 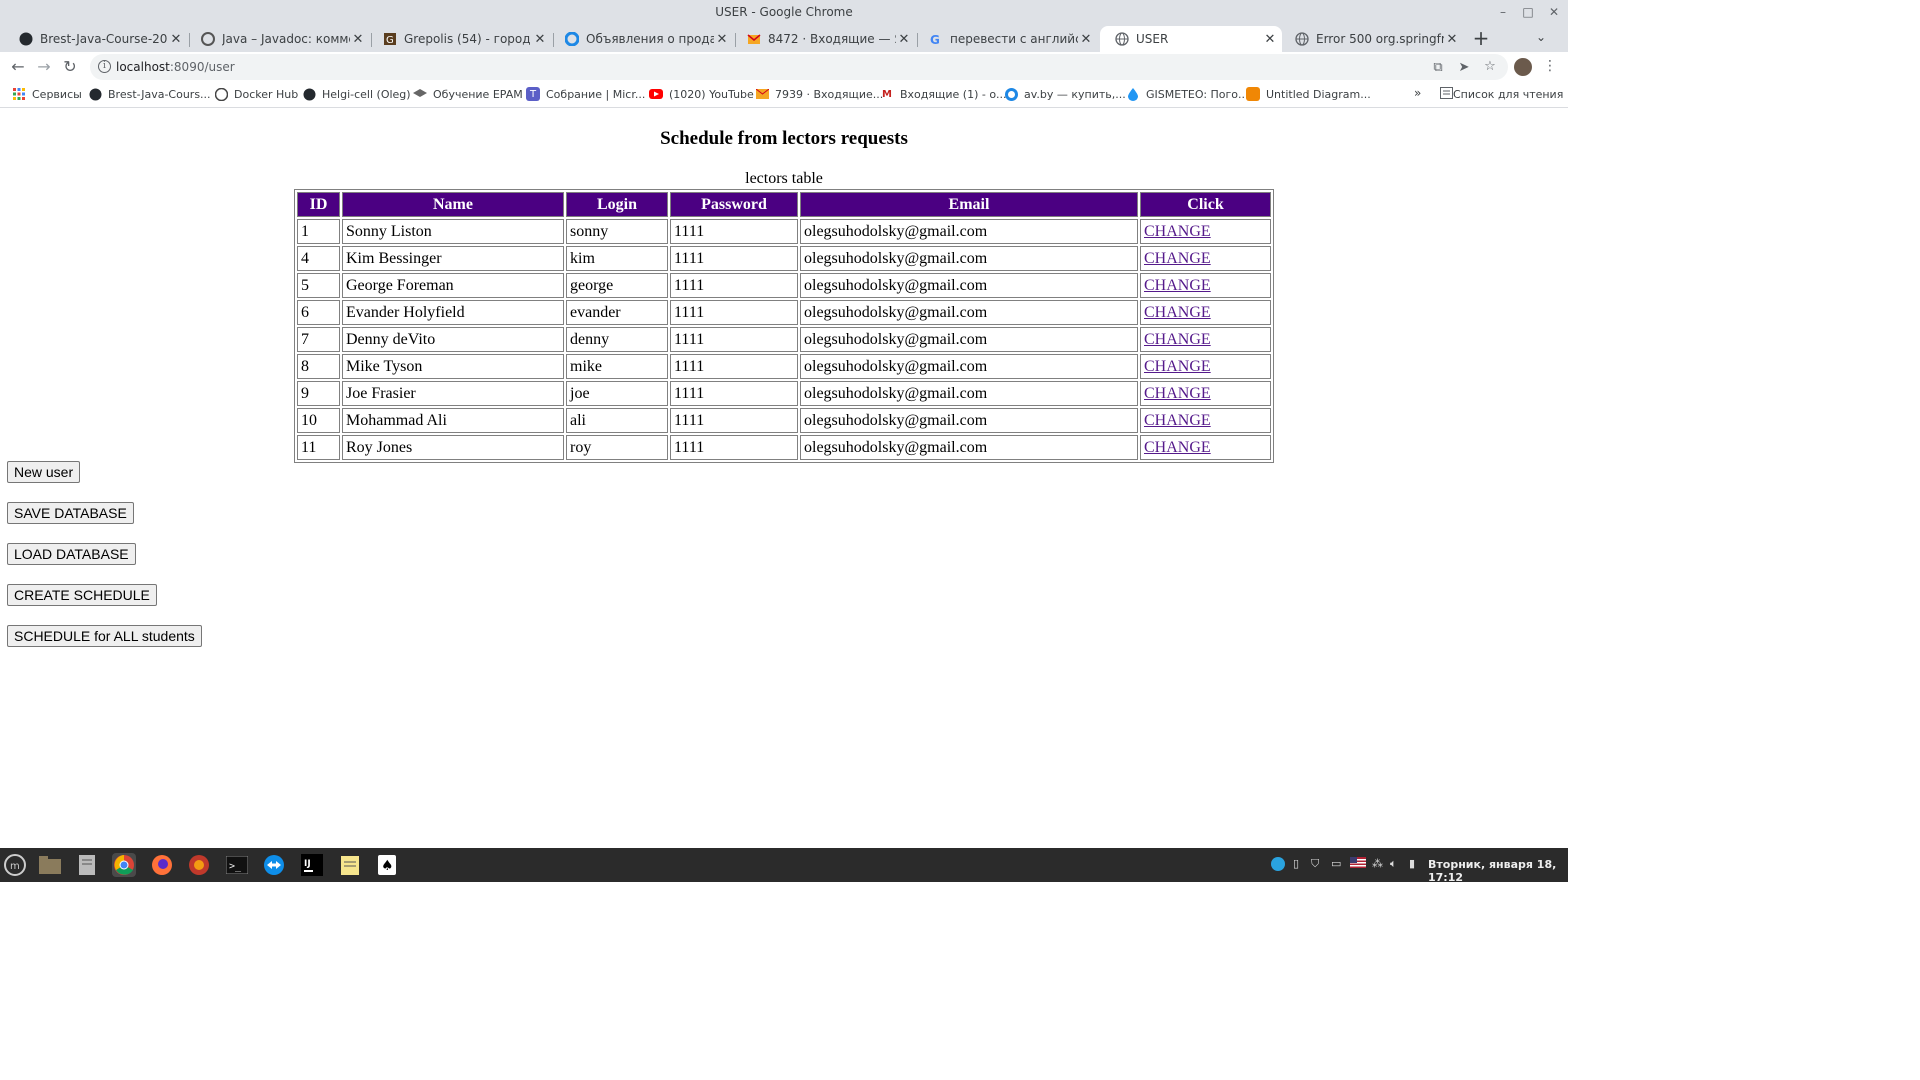 What do you see at coordinates (47, 94) in the screenshot?
I see `bookmark-apps: Сервисы` at bounding box center [47, 94].